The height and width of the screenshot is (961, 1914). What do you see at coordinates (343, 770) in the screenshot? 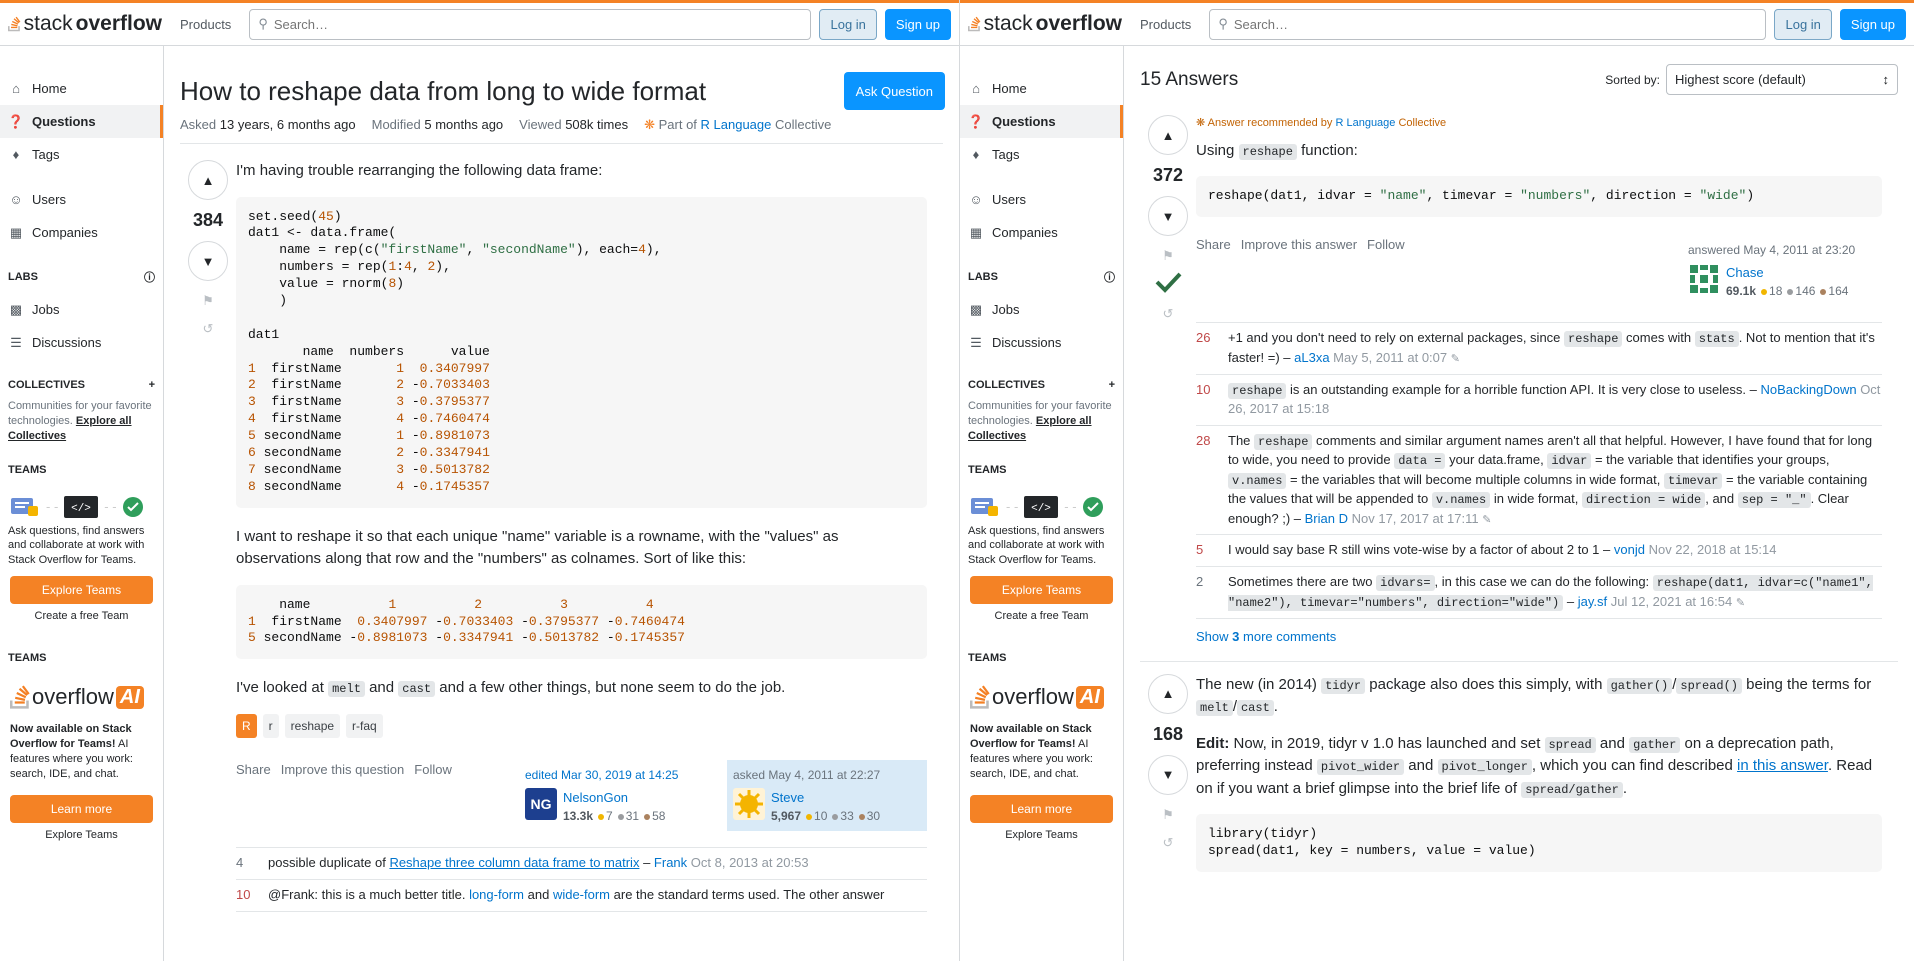
I see `improve-question-link: Improve this question` at bounding box center [343, 770].